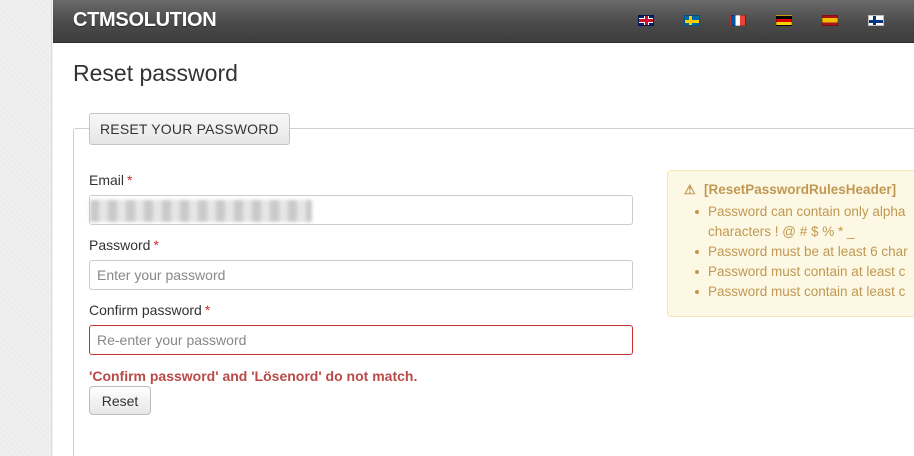 This screenshot has height=456, width=914. Describe the element at coordinates (876, 20) in the screenshot. I see `finland-flag-icon` at that location.